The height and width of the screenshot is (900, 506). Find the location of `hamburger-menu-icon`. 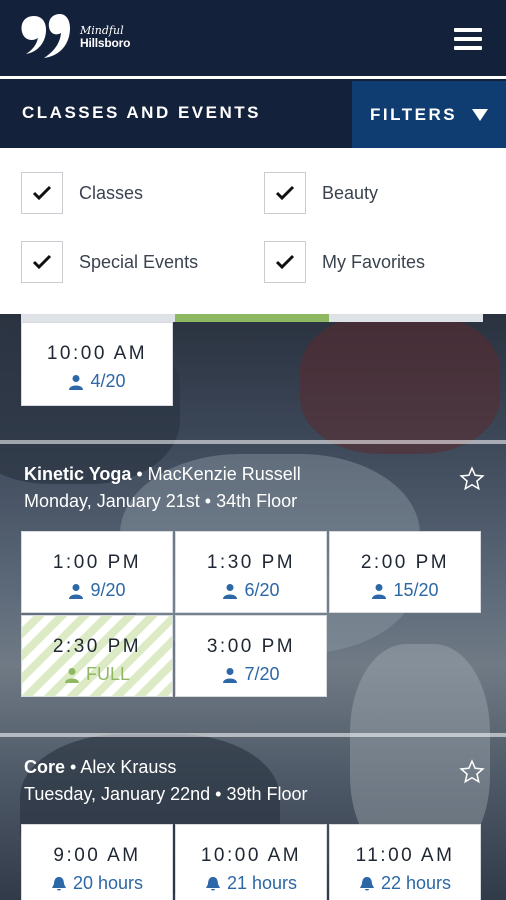

hamburger-menu-icon is located at coordinates (468, 39).